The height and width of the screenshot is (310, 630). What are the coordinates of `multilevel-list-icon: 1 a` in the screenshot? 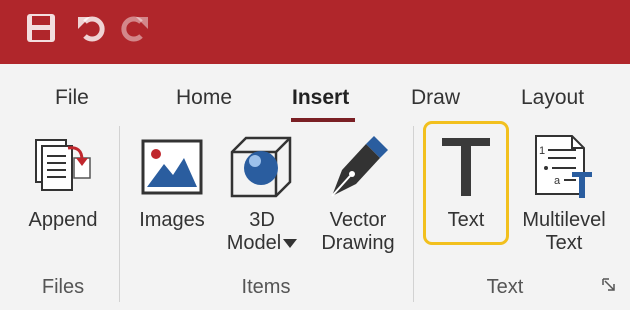 It's located at (563, 166).